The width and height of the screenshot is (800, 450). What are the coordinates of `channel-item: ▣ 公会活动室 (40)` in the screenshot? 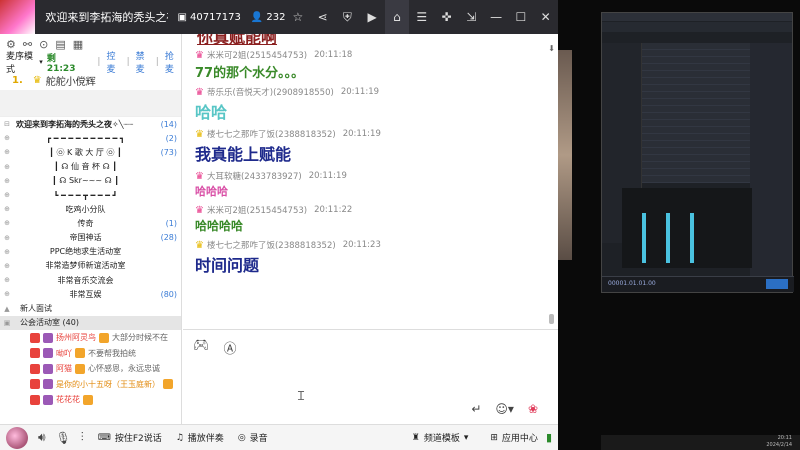 It's located at (90, 322).